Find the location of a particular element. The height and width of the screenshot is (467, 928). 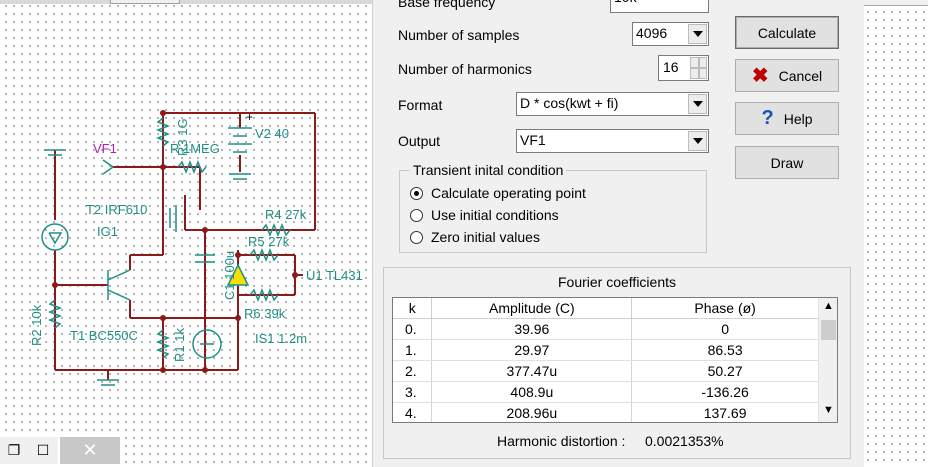

cell-amplitude: 29.97 is located at coordinates (532, 350).